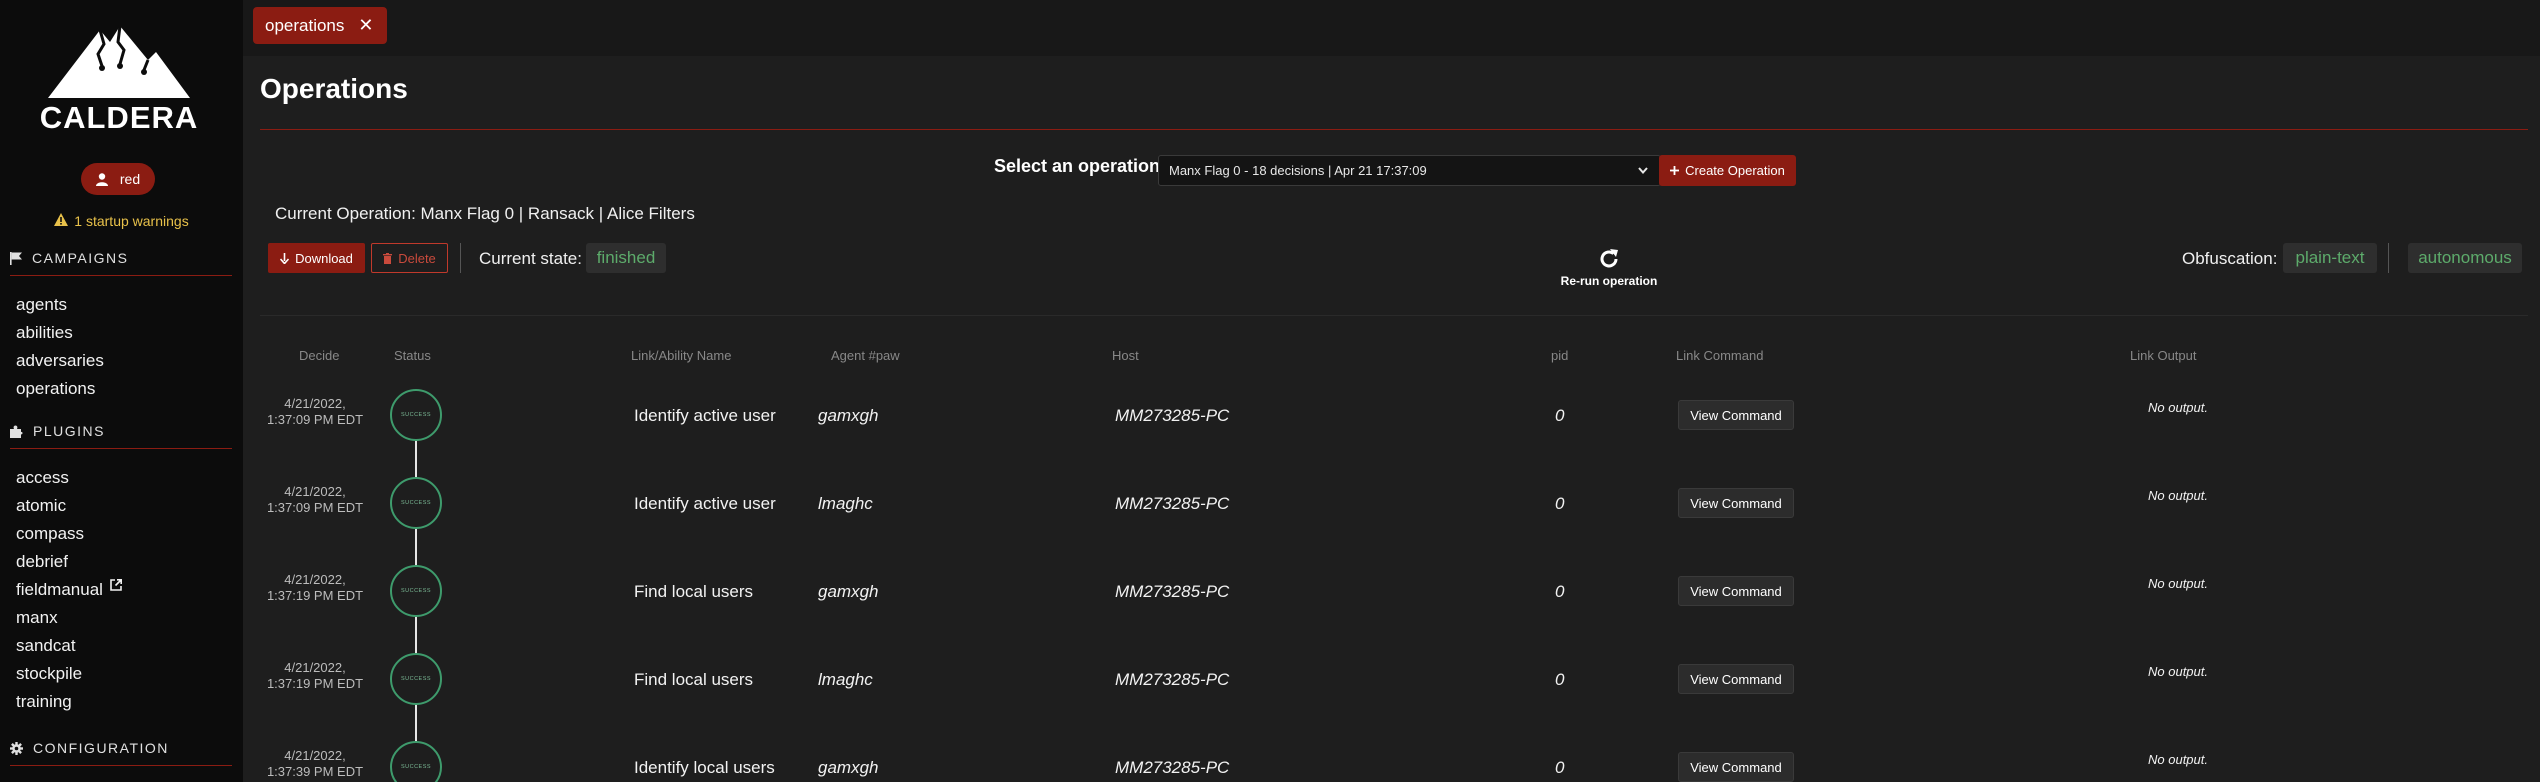 This screenshot has height=782, width=2540. What do you see at coordinates (131, 221) in the screenshot?
I see `warnings-text: 1 startup warnings` at bounding box center [131, 221].